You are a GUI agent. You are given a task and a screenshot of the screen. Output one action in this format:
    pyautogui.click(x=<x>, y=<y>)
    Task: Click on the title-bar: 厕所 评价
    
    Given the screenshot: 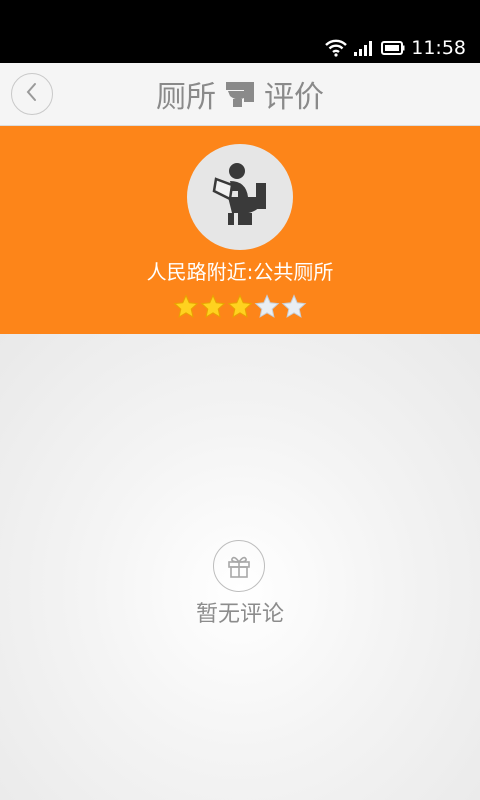 What is the action you would take?
    pyautogui.click(x=240, y=94)
    